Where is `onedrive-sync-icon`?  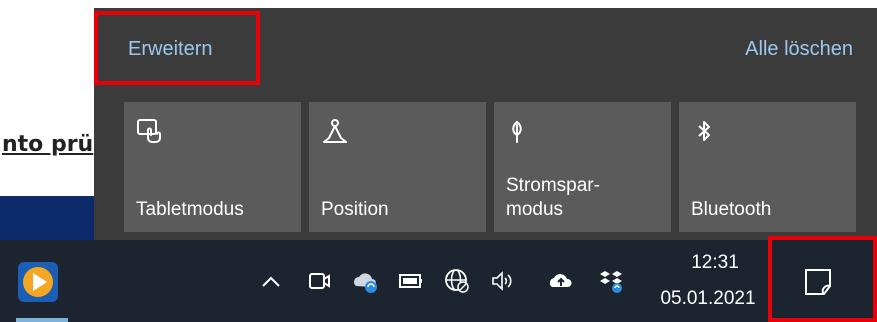 onedrive-sync-icon is located at coordinates (365, 281).